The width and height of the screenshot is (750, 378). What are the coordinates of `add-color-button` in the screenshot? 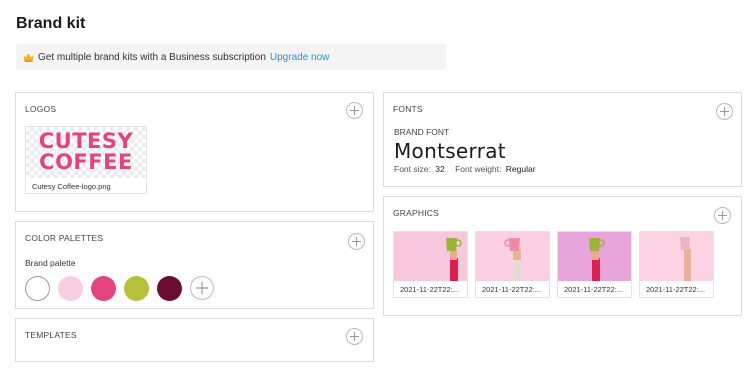 It's located at (202, 288).